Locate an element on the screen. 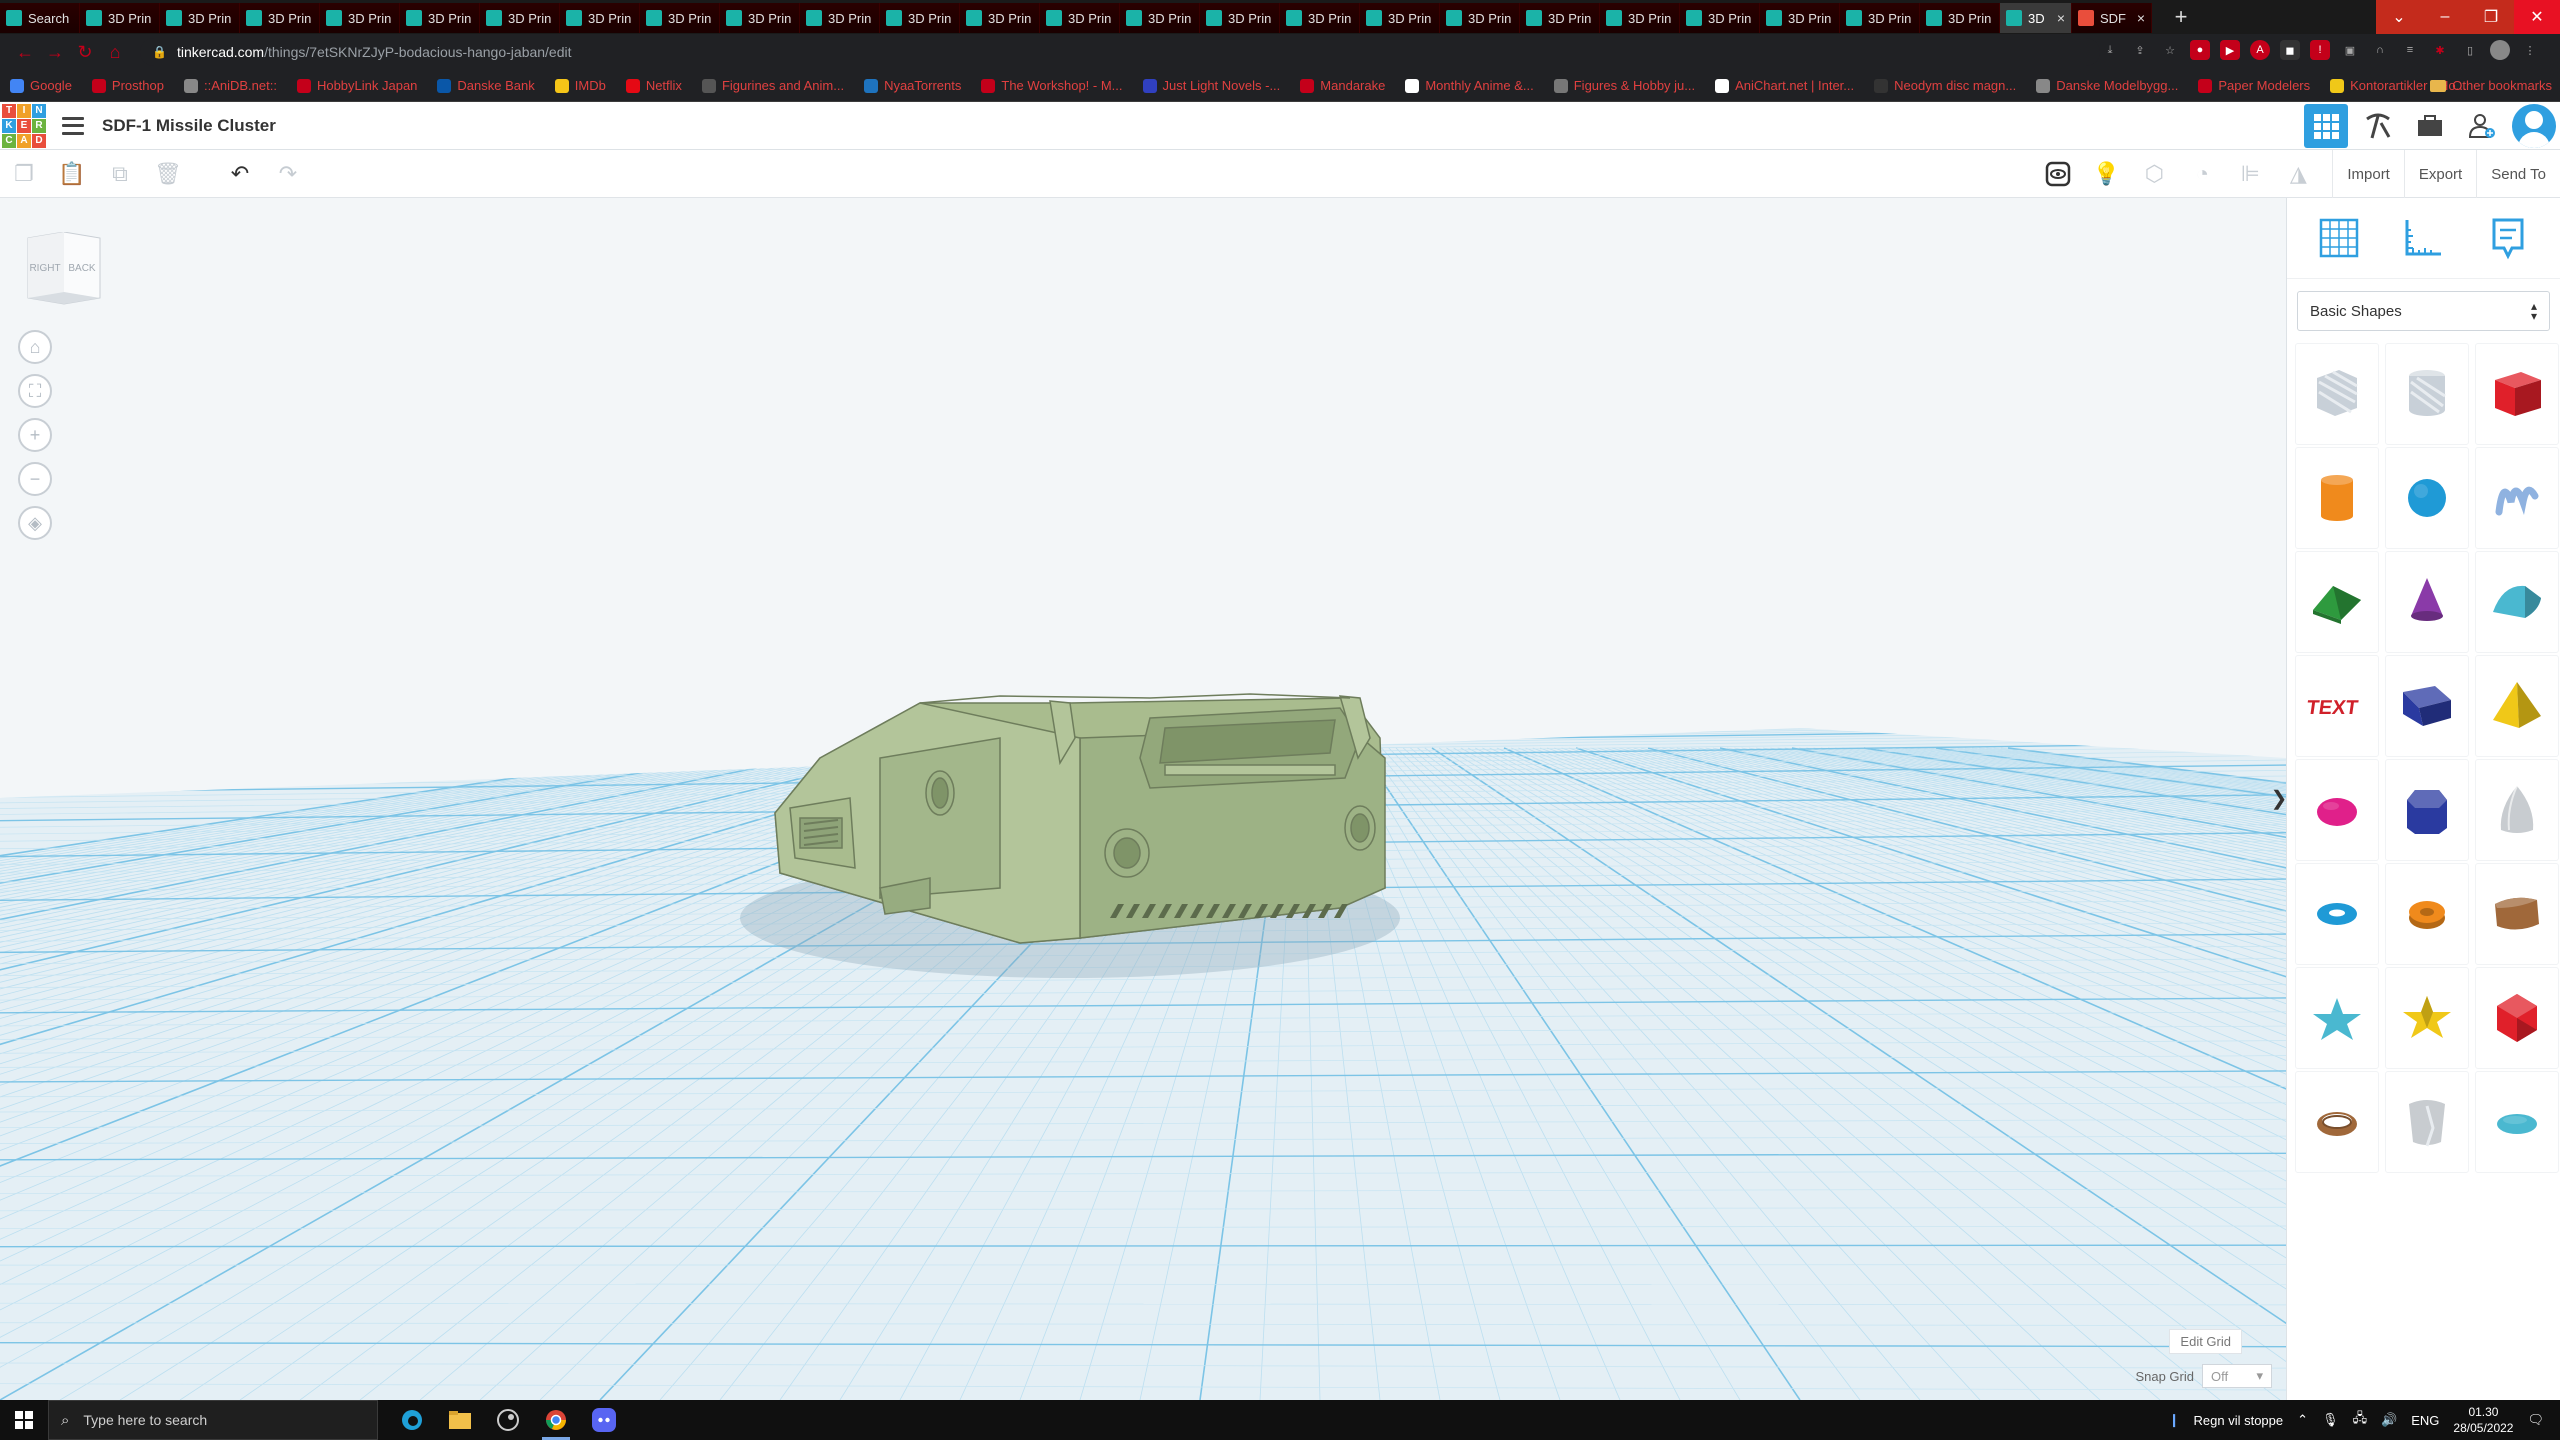 This screenshot has height=1440, width=2560. shape-category-select: Basic Shapes ▴ ▾ is located at coordinates (2423, 311).